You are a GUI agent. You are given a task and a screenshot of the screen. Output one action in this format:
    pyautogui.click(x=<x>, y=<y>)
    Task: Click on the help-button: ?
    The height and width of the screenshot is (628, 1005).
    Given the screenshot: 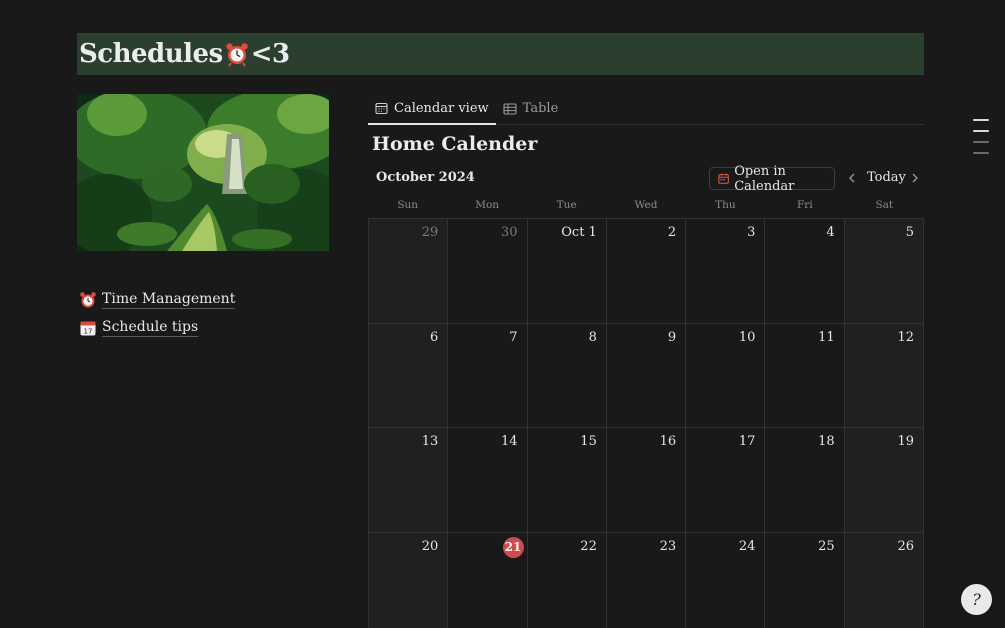 What is the action you would take?
    pyautogui.click(x=976, y=599)
    